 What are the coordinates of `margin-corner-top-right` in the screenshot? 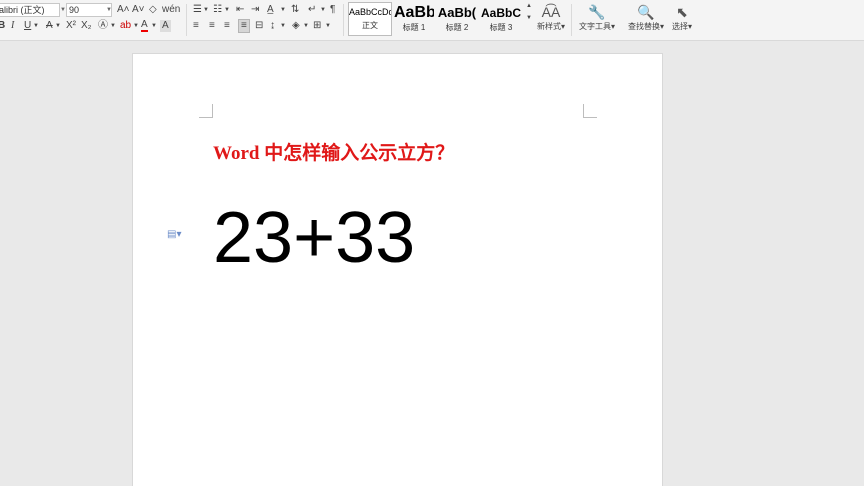 It's located at (590, 111).